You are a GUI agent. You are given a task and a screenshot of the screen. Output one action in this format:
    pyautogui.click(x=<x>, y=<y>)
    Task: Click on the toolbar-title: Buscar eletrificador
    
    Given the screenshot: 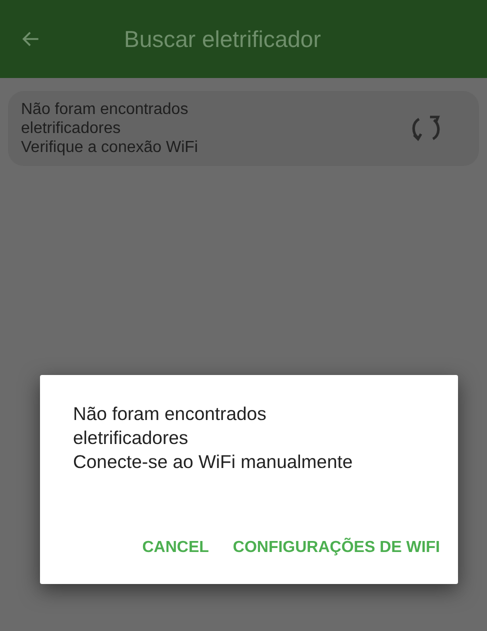 What is the action you would take?
    pyautogui.click(x=222, y=39)
    